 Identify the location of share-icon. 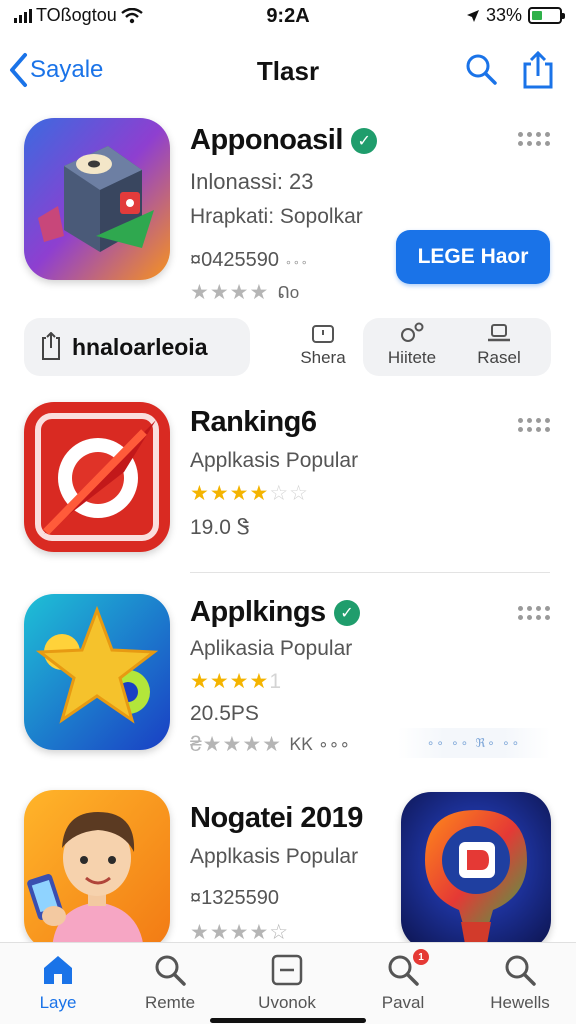
(538, 69).